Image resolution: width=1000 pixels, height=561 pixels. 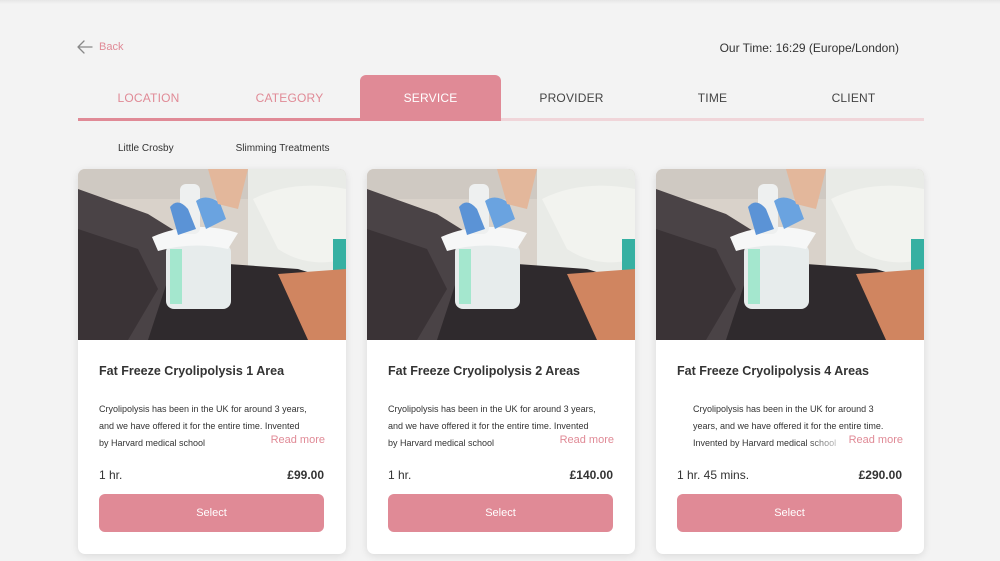 I want to click on step-location: LOCATION, so click(x=148, y=97).